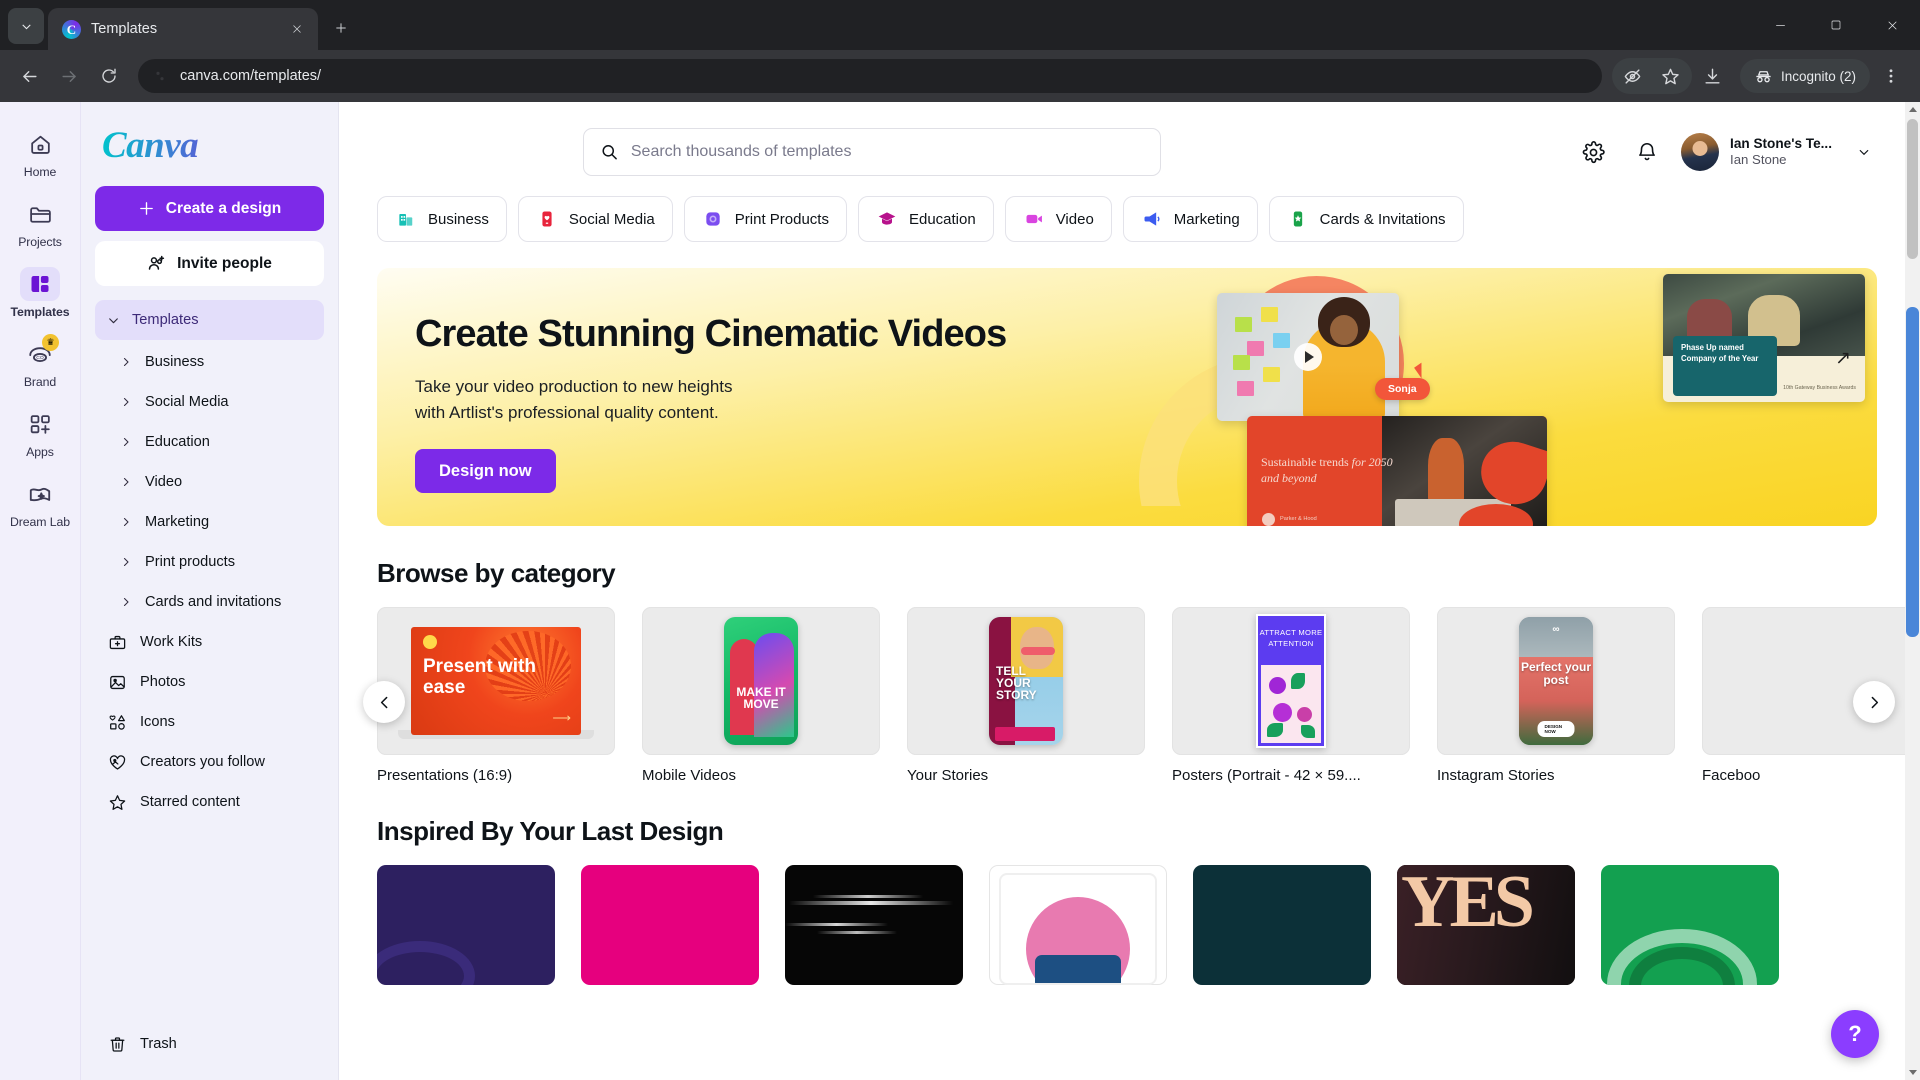 This screenshot has height=1080, width=1920. Describe the element at coordinates (71, 29) in the screenshot. I see `canva-icon: C` at that location.